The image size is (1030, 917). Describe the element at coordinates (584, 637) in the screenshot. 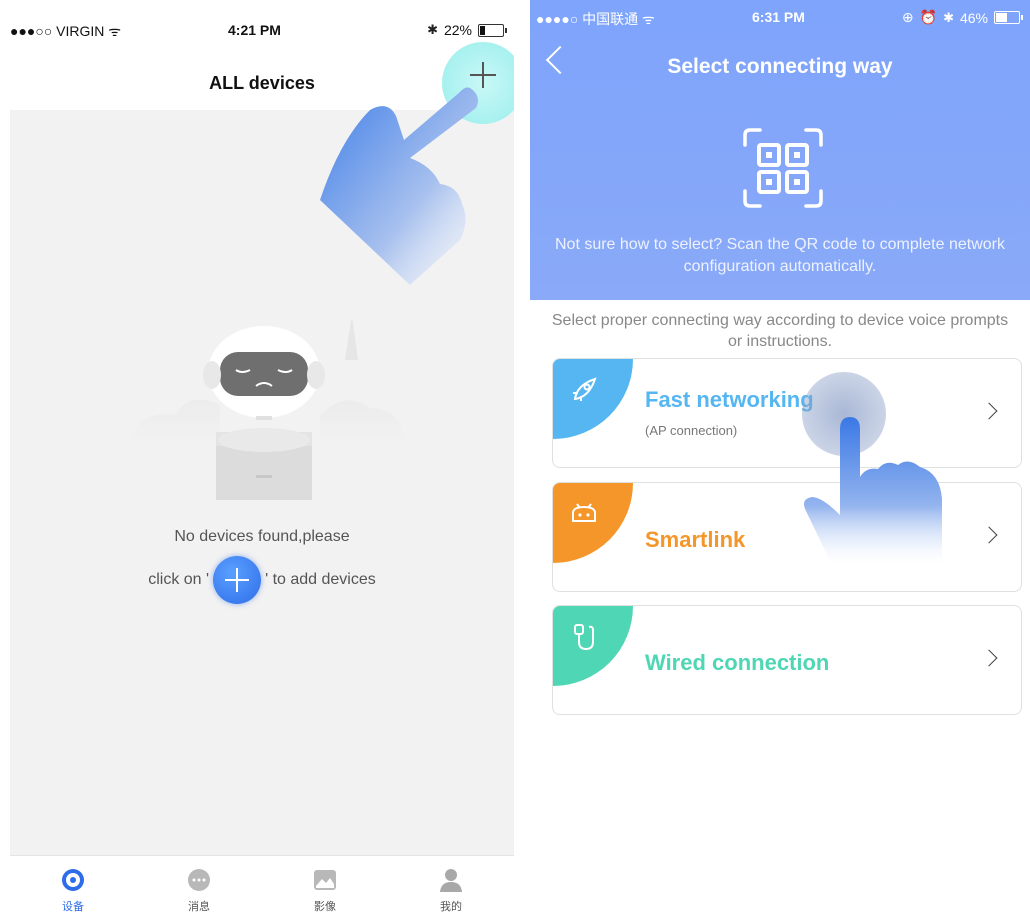

I see `cable-plug-icon` at that location.